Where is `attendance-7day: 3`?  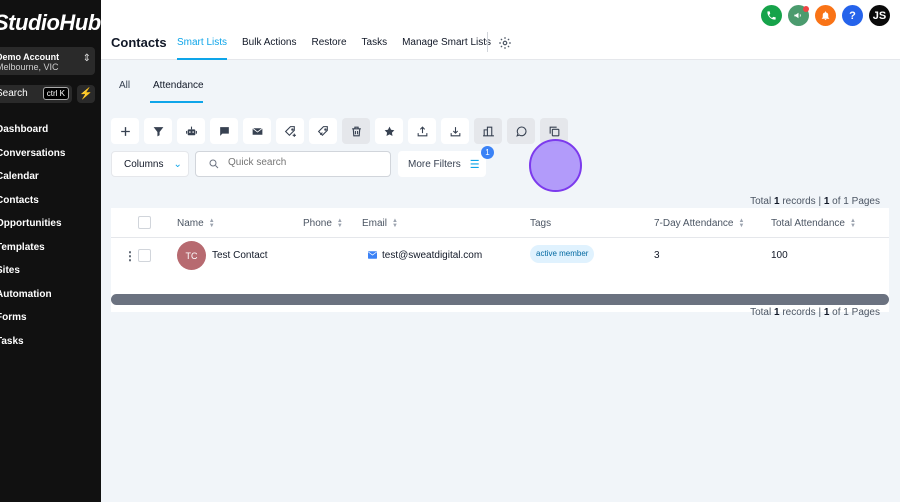
attendance-7day: 3 is located at coordinates (657, 255).